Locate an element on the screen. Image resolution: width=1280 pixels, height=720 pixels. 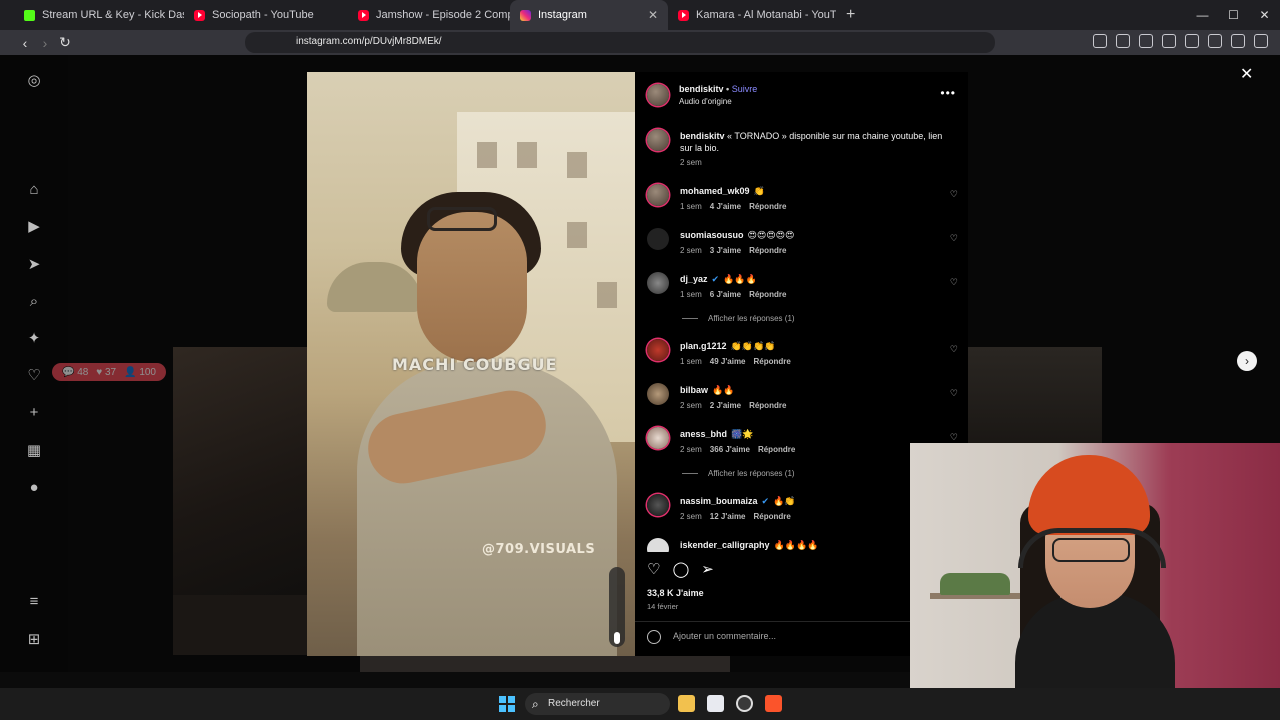
more-menu-icon: ≡ is located at coordinates (34, 602).